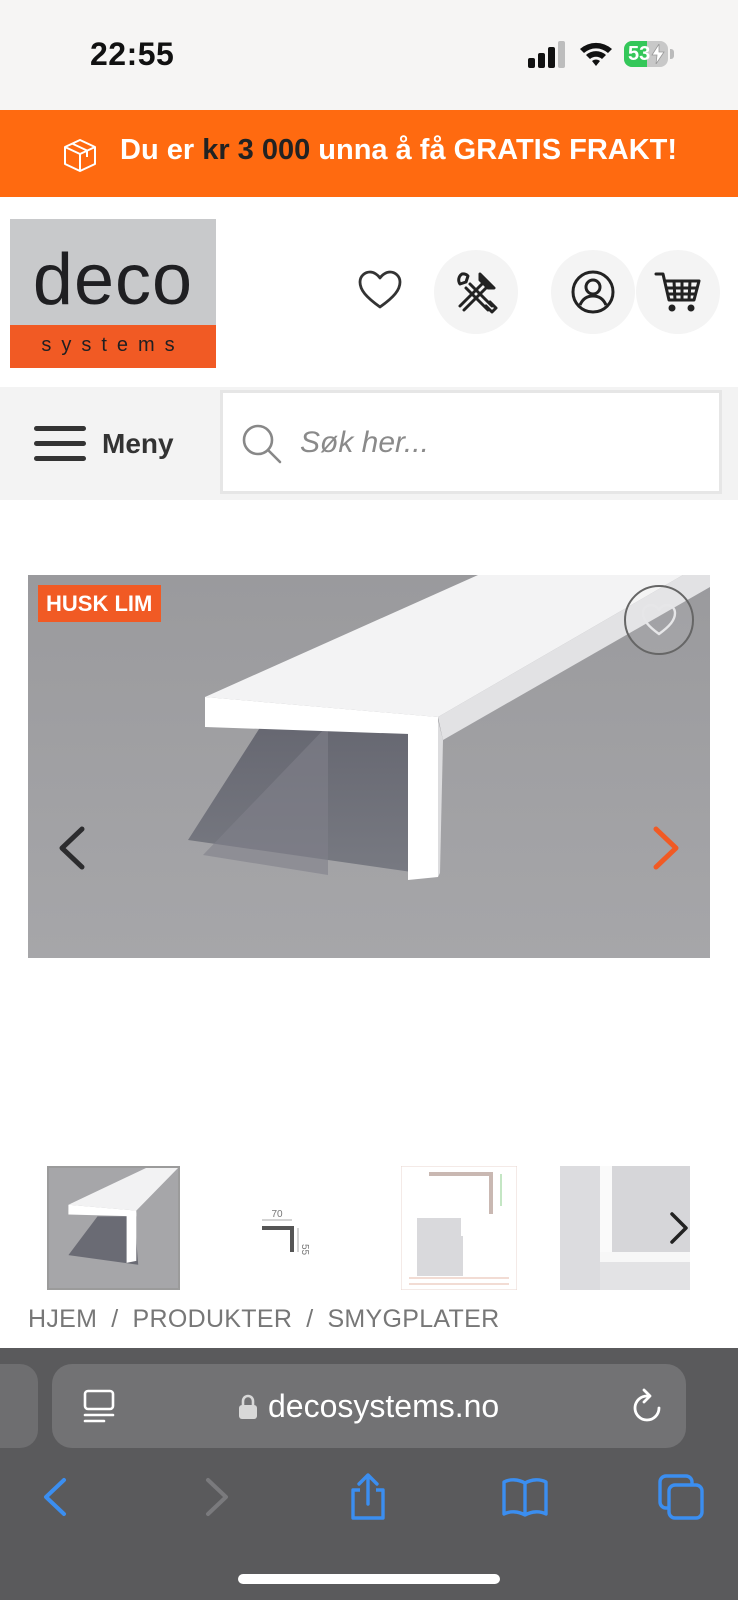 The width and height of the screenshot is (738, 1600). I want to click on thumbnail-technical-sheet, so click(459, 1228).